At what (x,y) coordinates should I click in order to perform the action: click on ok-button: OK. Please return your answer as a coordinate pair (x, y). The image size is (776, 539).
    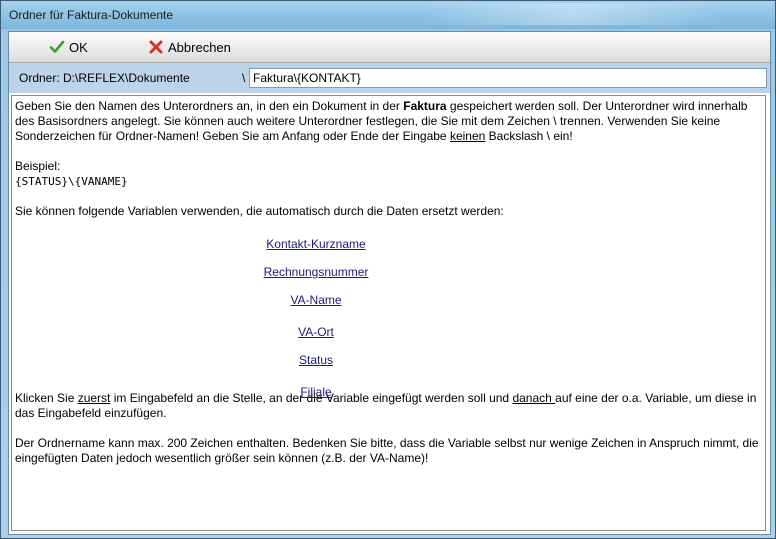
    Looking at the image, I should click on (68, 47).